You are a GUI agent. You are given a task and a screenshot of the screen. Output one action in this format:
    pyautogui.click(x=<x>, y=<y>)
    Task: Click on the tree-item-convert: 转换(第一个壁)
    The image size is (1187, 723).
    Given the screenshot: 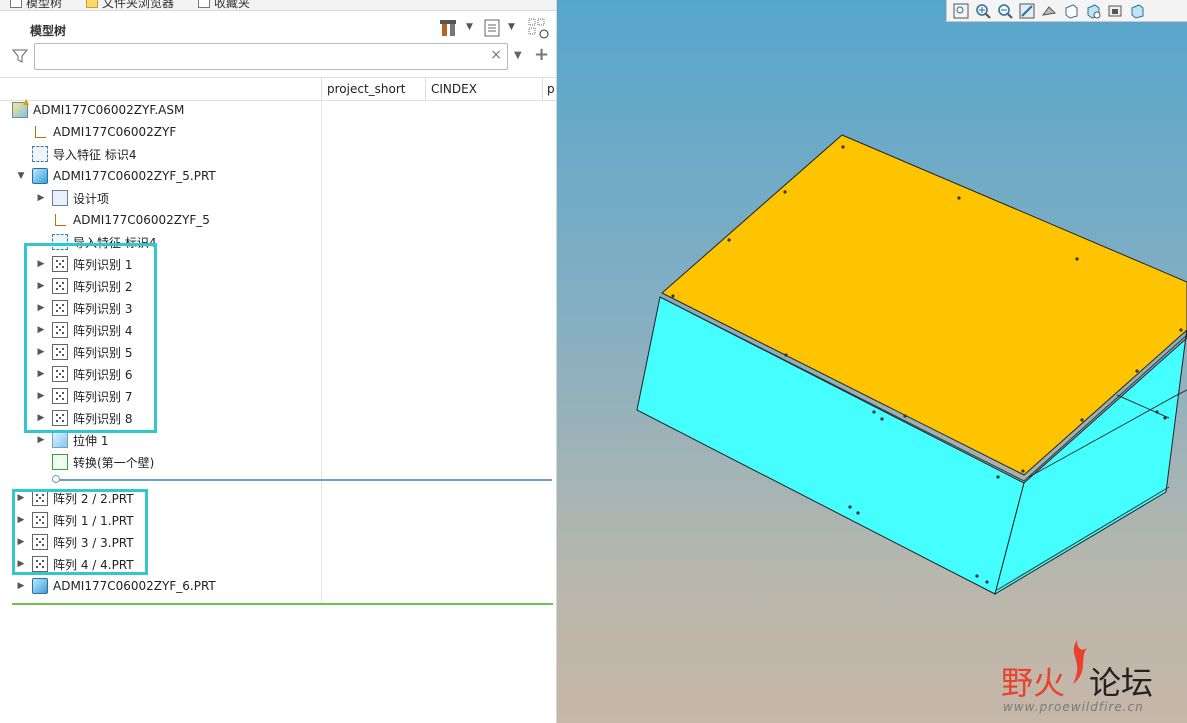 What is the action you would take?
    pyautogui.click(x=103, y=462)
    